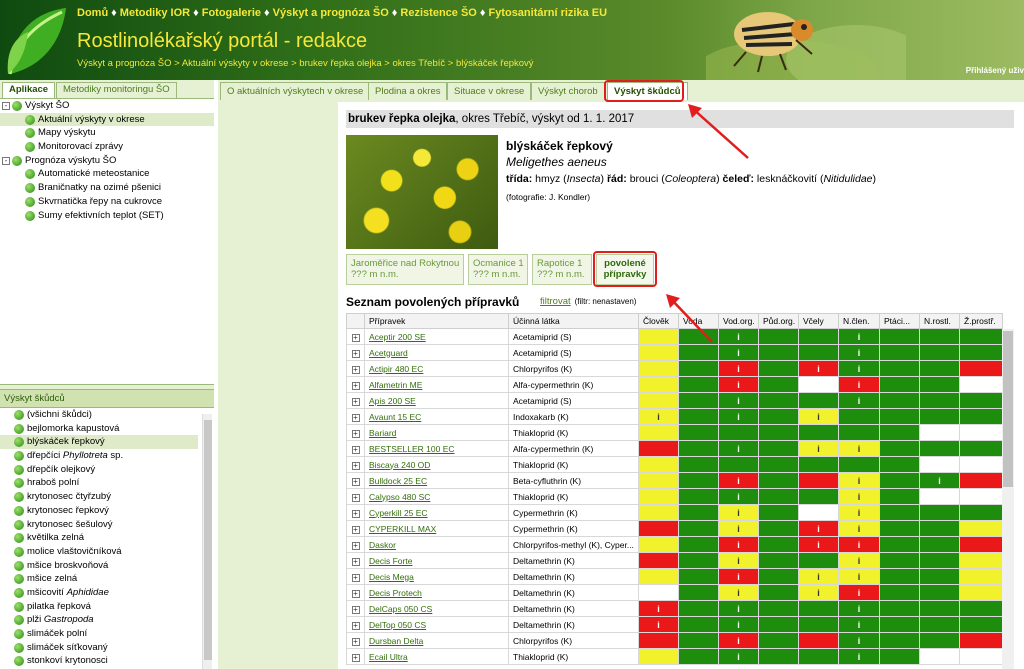 This screenshot has width=1024, height=669. Describe the element at coordinates (99, 415) in the screenshot. I see `pest-list-item: (všichni škůdci)` at that location.